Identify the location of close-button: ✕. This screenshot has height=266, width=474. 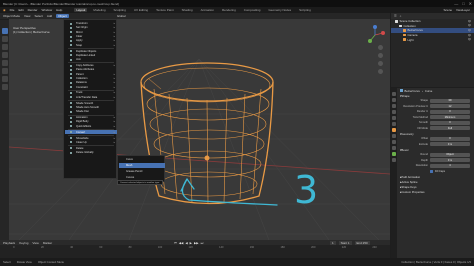
(470, 3).